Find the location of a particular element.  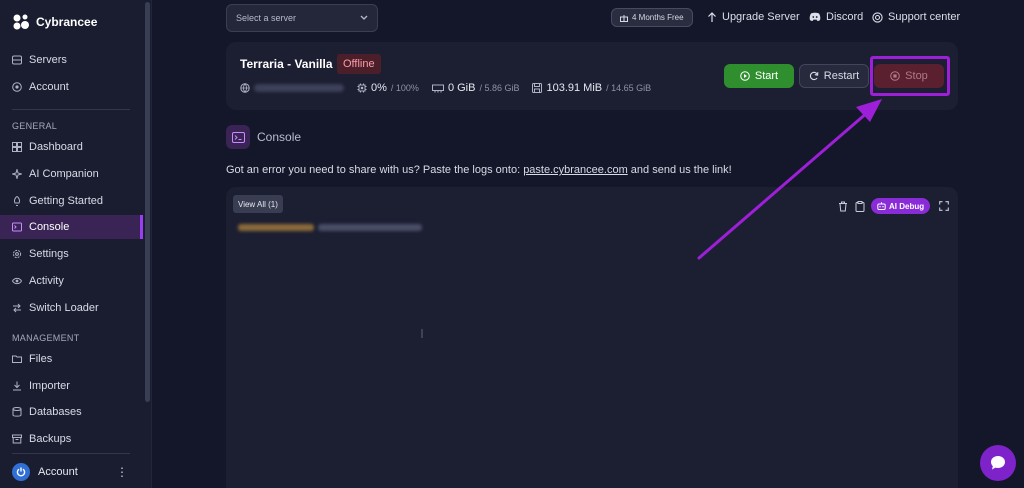

restart-button: Restart is located at coordinates (834, 76).